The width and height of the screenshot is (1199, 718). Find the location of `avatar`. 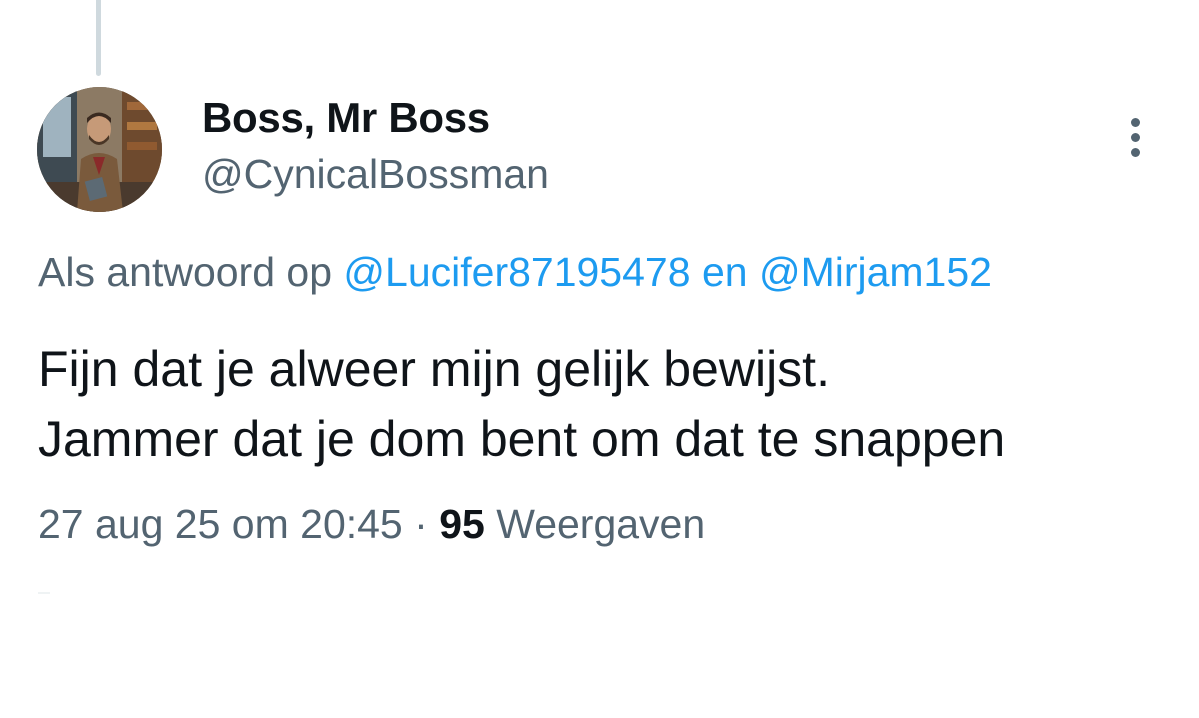

avatar is located at coordinates (99, 149).